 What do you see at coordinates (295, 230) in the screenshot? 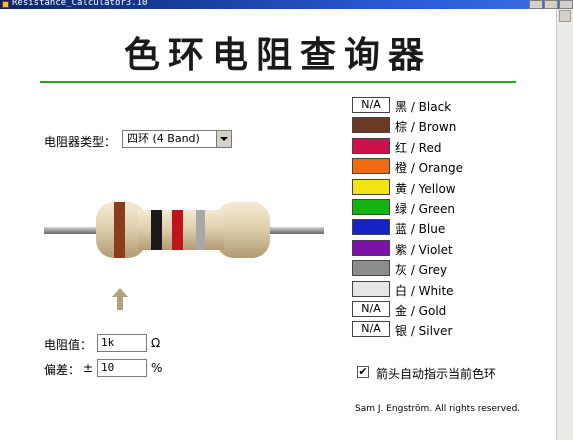
I see `resistor-lead-right` at bounding box center [295, 230].